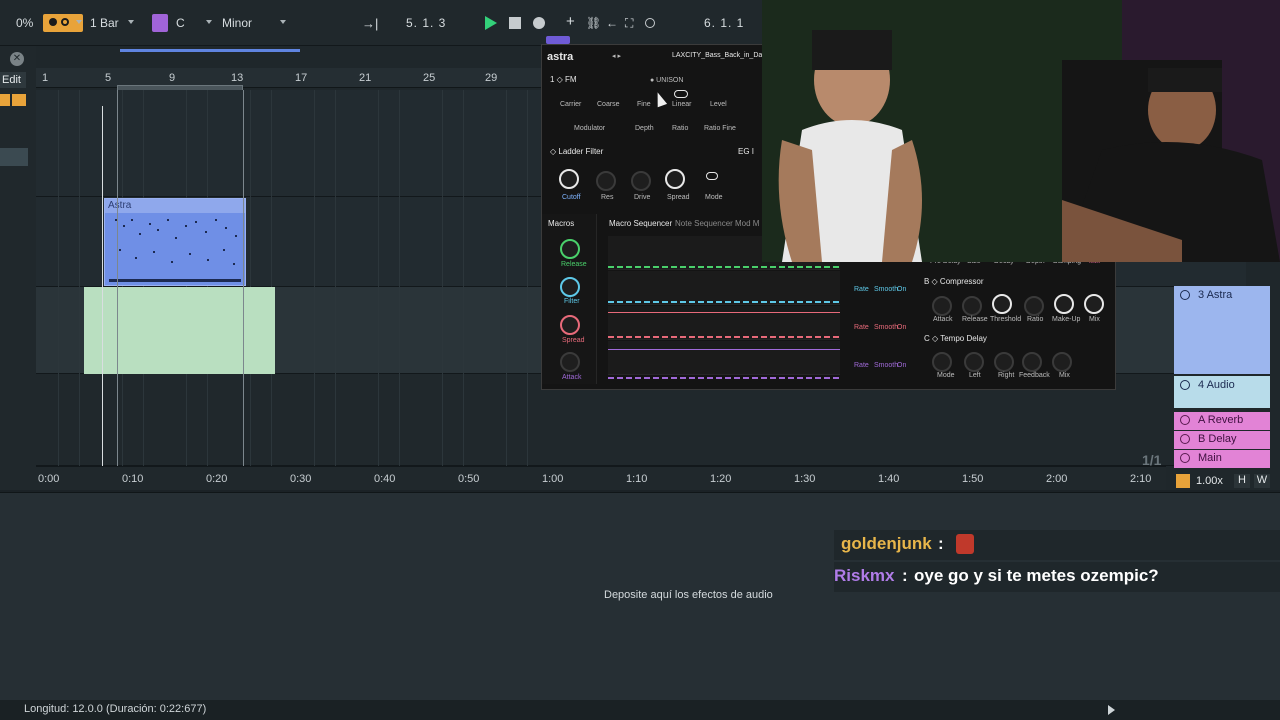 The height and width of the screenshot is (720, 1280). Describe the element at coordinates (108, 78) in the screenshot. I see `bar-number: 5` at that location.